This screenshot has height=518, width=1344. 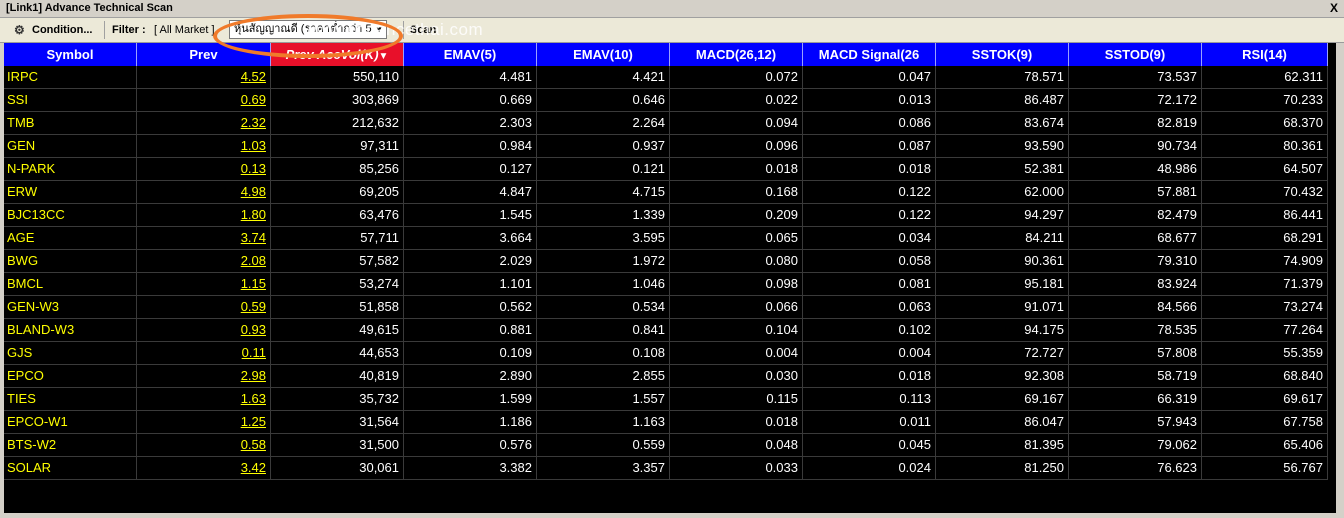 What do you see at coordinates (337, 353) in the screenshot?
I see `value-cell: 44,653` at bounding box center [337, 353].